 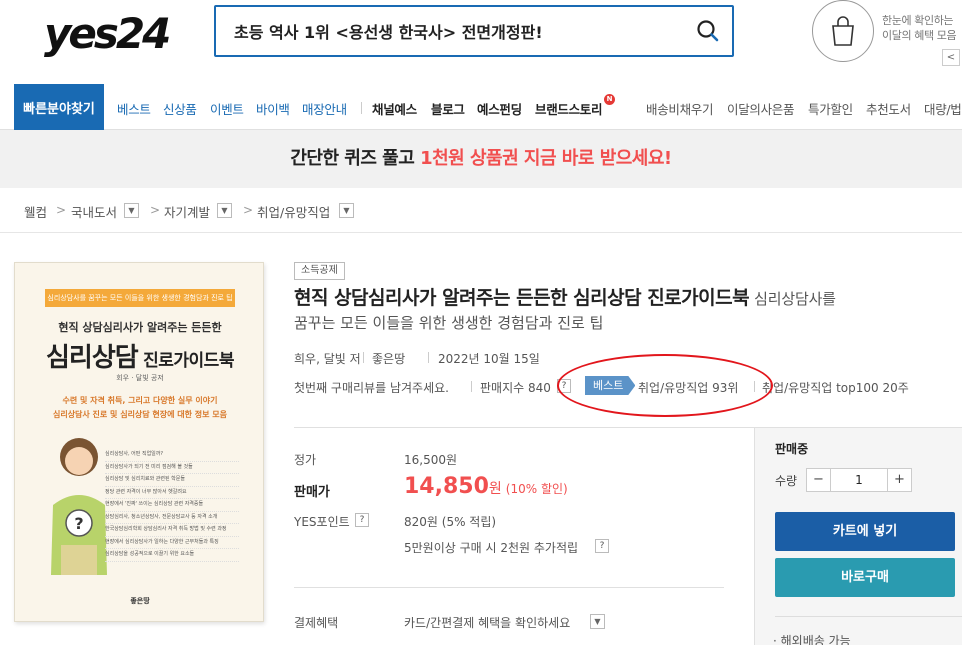 I want to click on list-item: 정당 관련 자격이 너무 많아서 헷갈려요, so click(x=172, y=493).